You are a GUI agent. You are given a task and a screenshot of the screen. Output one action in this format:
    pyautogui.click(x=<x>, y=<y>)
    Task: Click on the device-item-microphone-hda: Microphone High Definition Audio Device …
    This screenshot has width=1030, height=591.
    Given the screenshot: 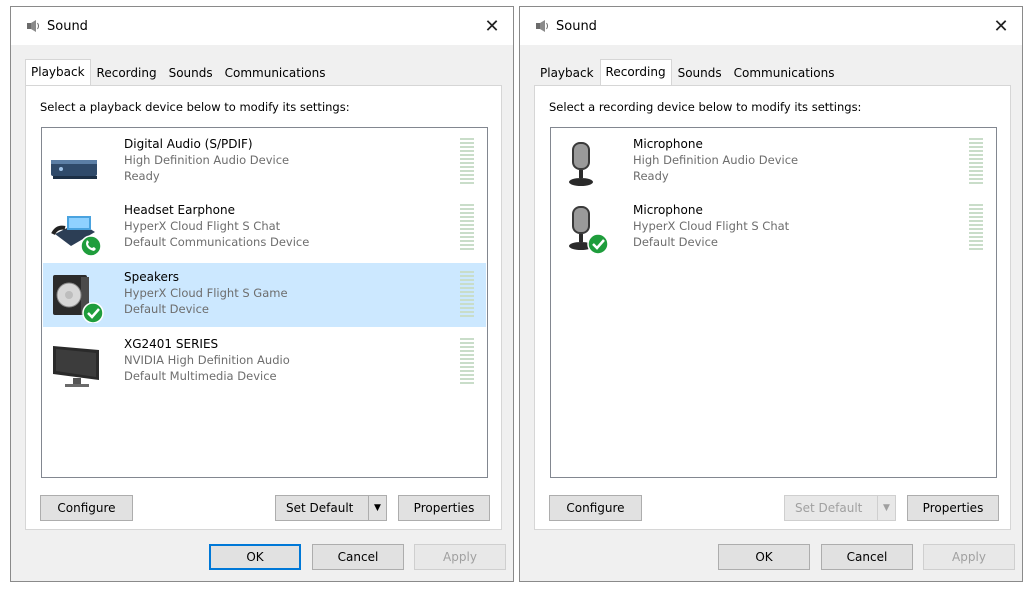 What is the action you would take?
    pyautogui.click(x=773, y=162)
    